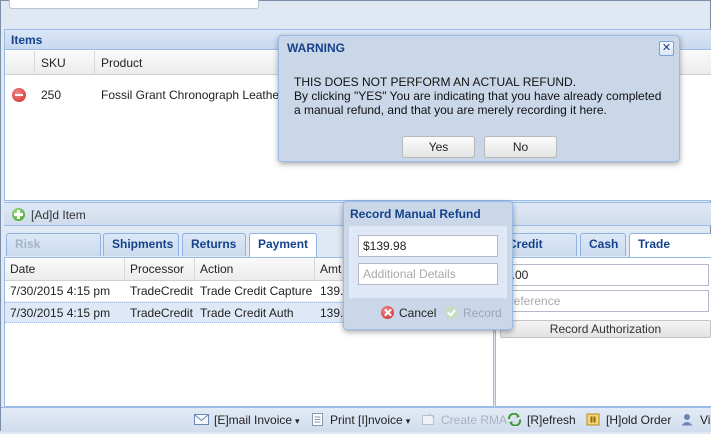 The width and height of the screenshot is (711, 434). I want to click on no-button: No, so click(520, 147).